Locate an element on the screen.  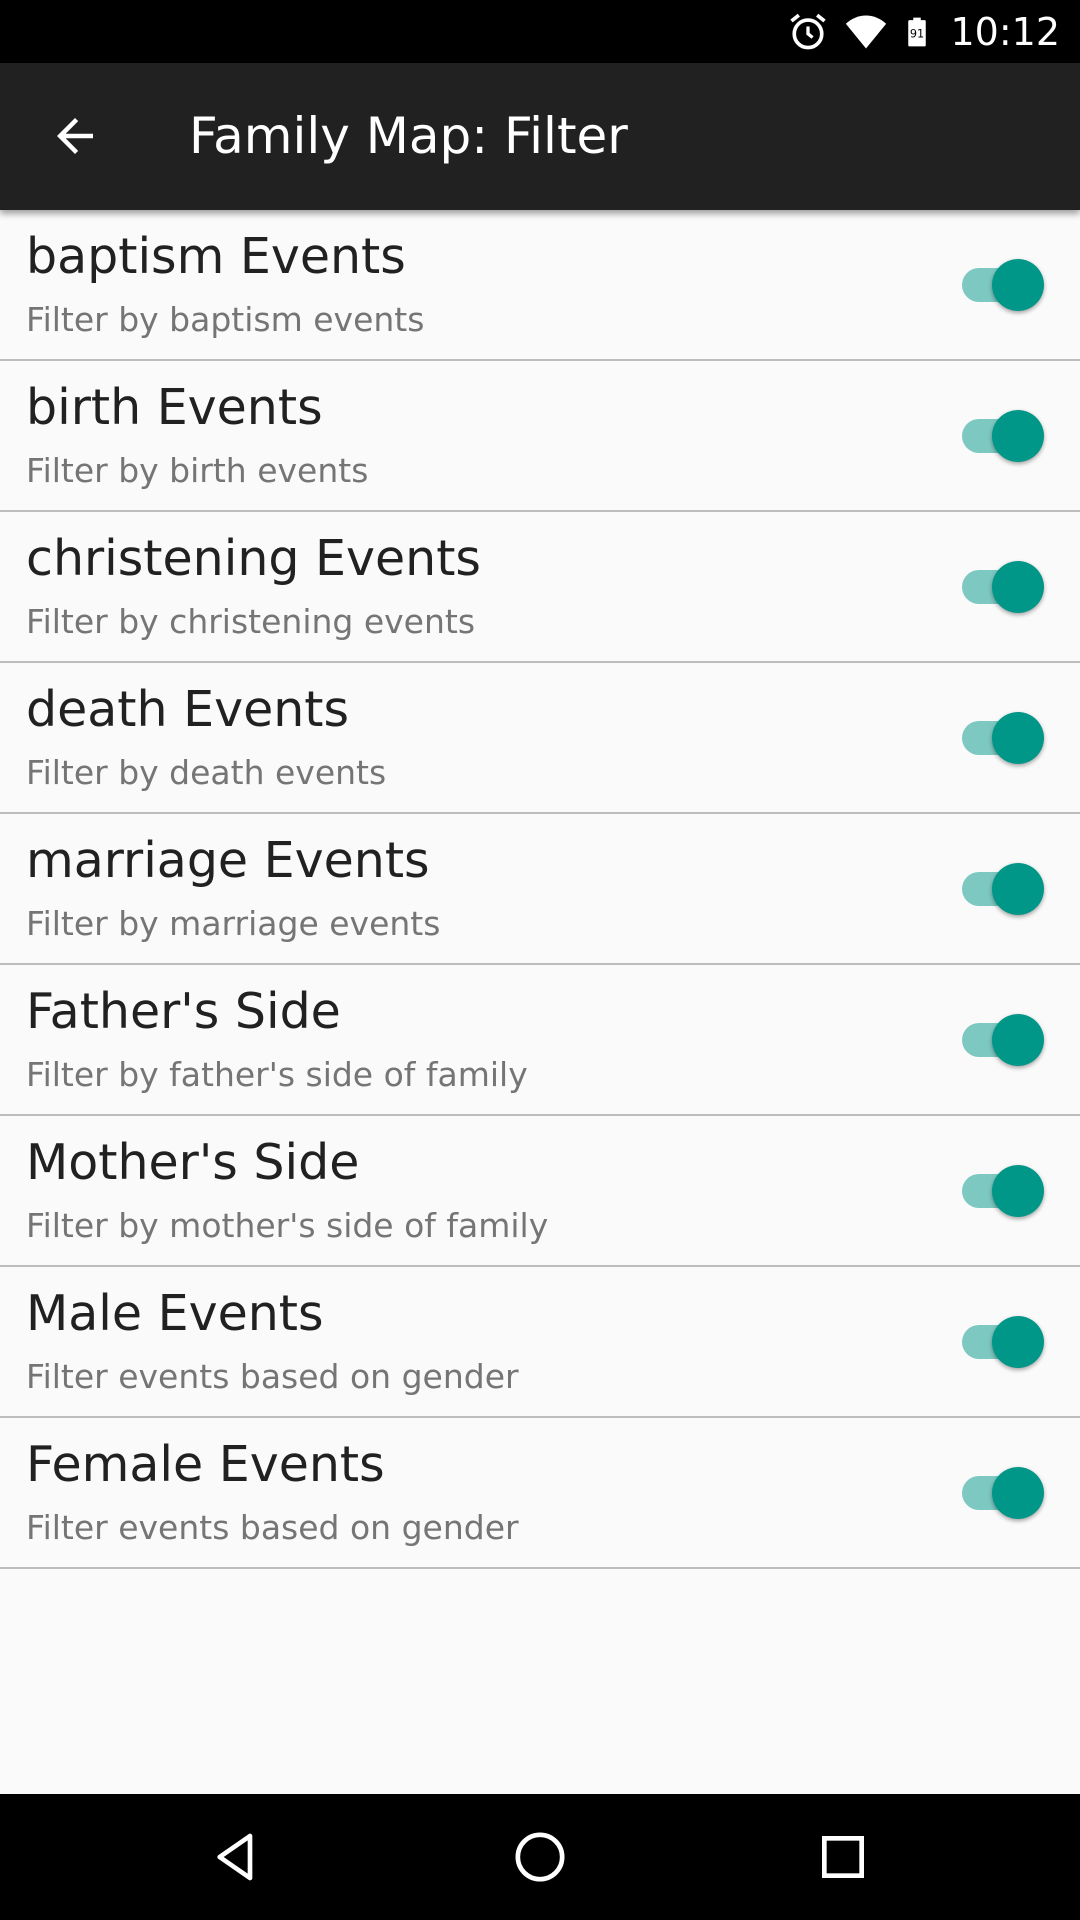
list-item: Male Events Filter events based on gender is located at coordinates (540, 1342).